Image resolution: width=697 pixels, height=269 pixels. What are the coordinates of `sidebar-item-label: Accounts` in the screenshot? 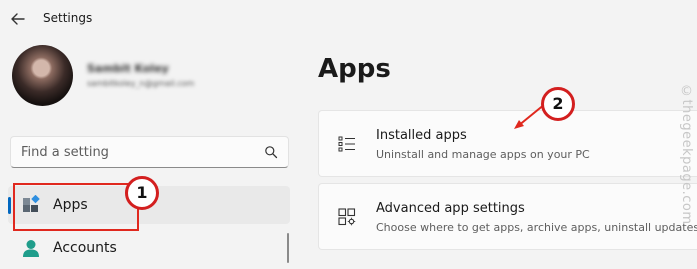 It's located at (85, 248).